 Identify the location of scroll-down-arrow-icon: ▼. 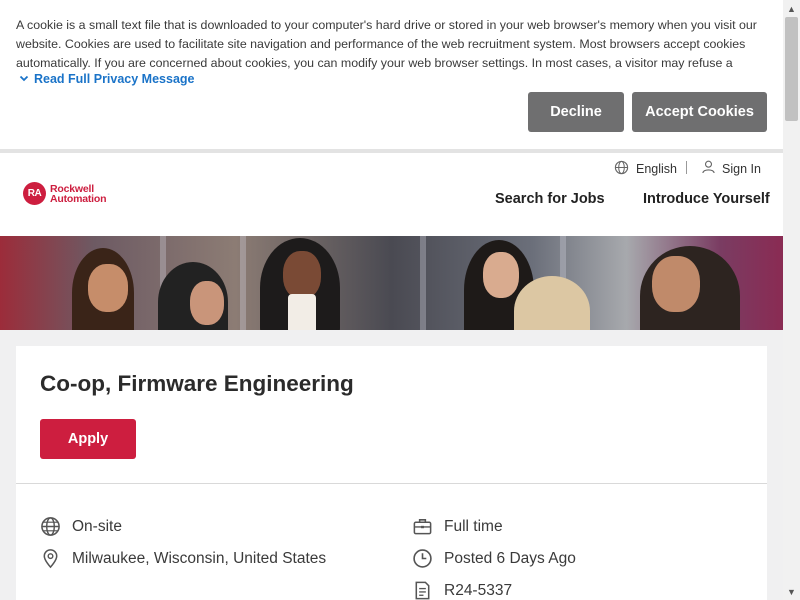
(791, 591).